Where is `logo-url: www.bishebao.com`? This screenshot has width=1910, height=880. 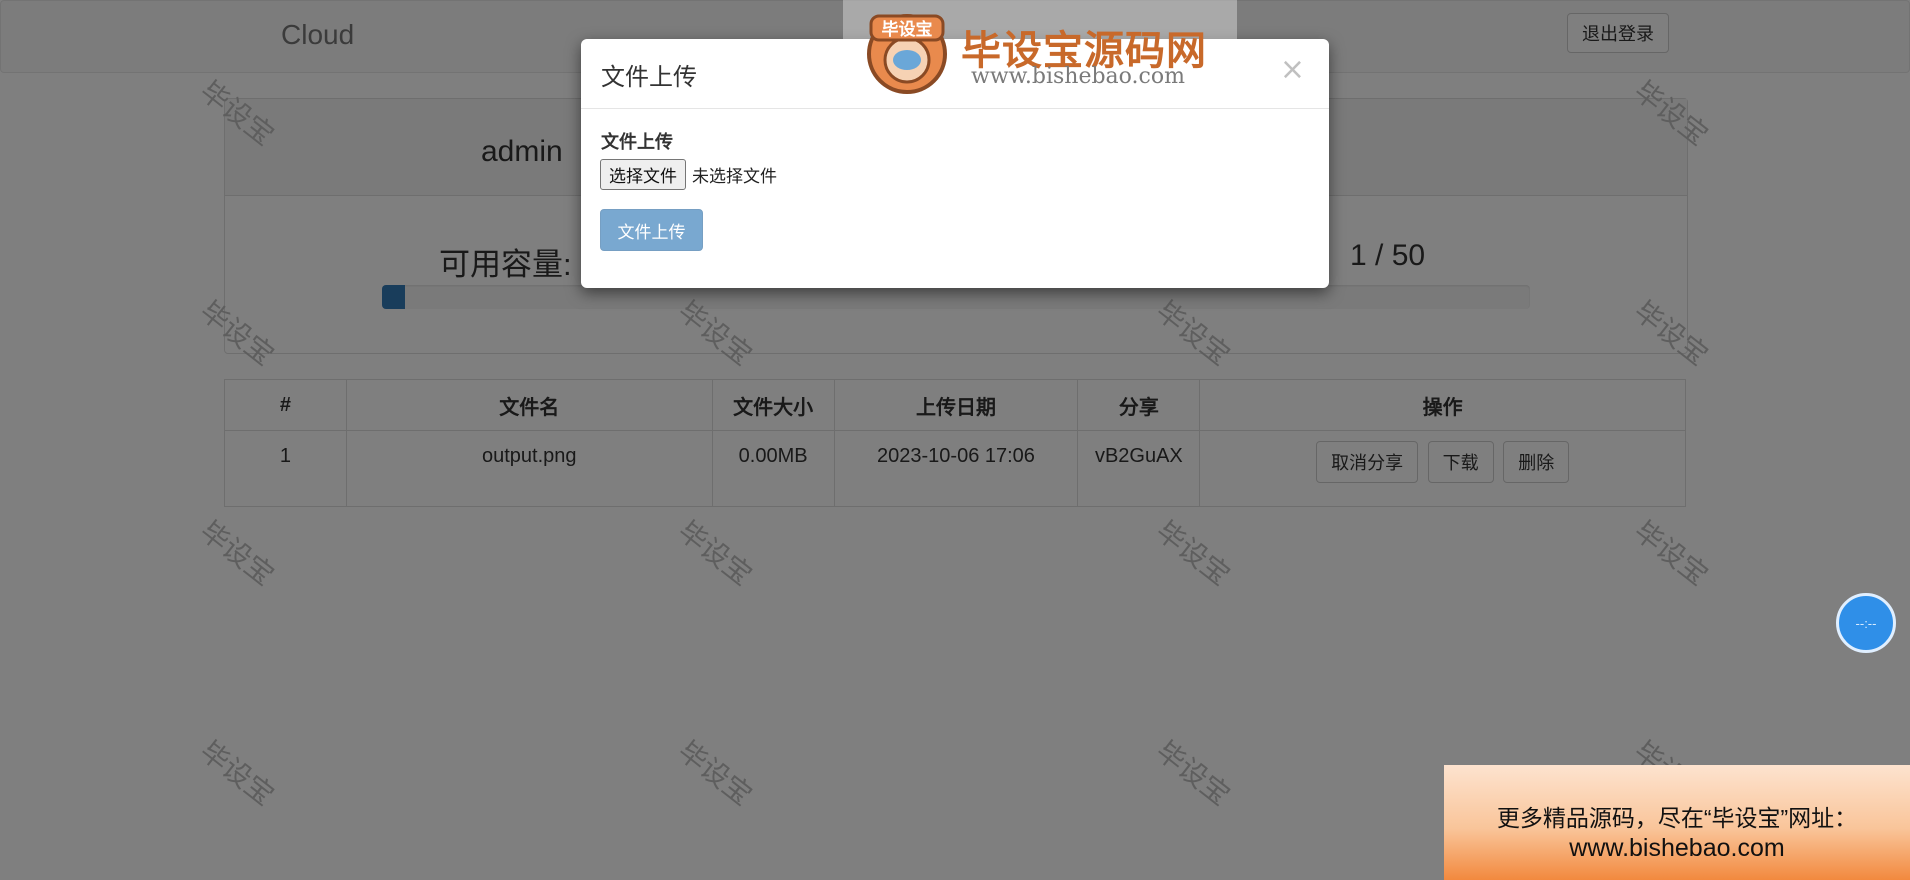
logo-url: www.bishebao.com is located at coordinates (1078, 76).